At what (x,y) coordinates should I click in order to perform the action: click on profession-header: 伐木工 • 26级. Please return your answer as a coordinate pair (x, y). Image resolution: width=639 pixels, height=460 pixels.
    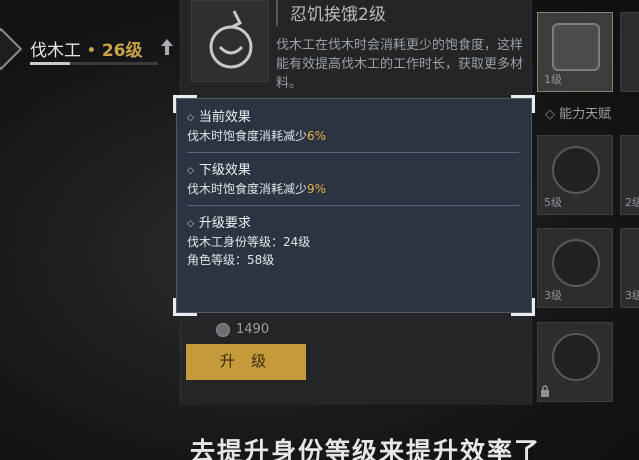
    Looking at the image, I should click on (90, 49).